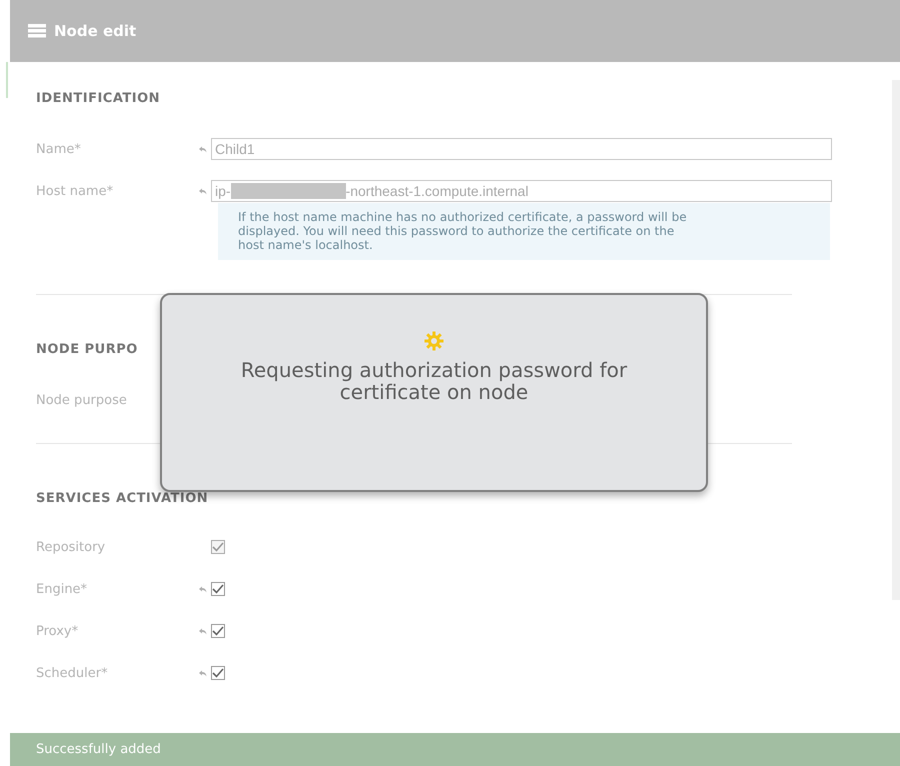 The image size is (900, 766). I want to click on section-heading: IDENTIFICATION, so click(99, 99).